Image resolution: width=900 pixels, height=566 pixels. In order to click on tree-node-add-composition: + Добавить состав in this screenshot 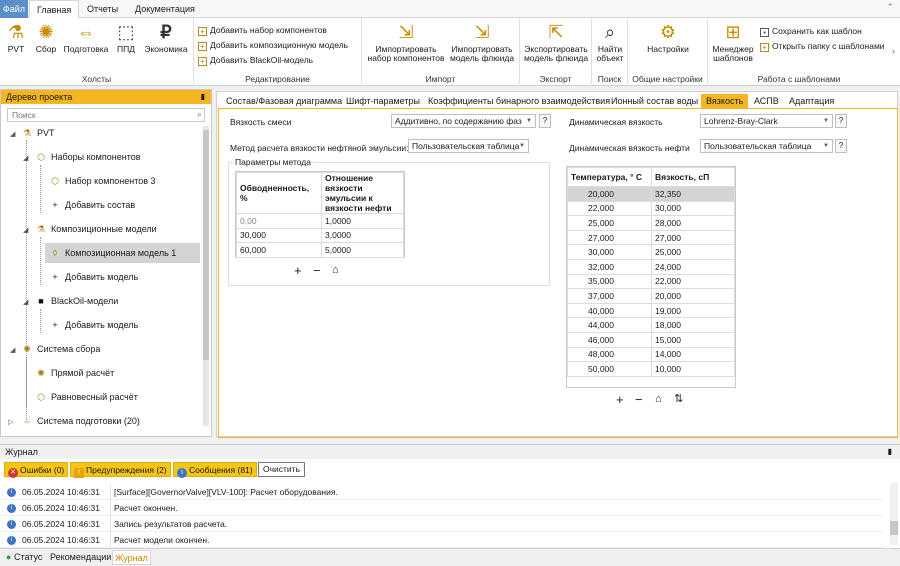, I will do `click(92, 205)`.